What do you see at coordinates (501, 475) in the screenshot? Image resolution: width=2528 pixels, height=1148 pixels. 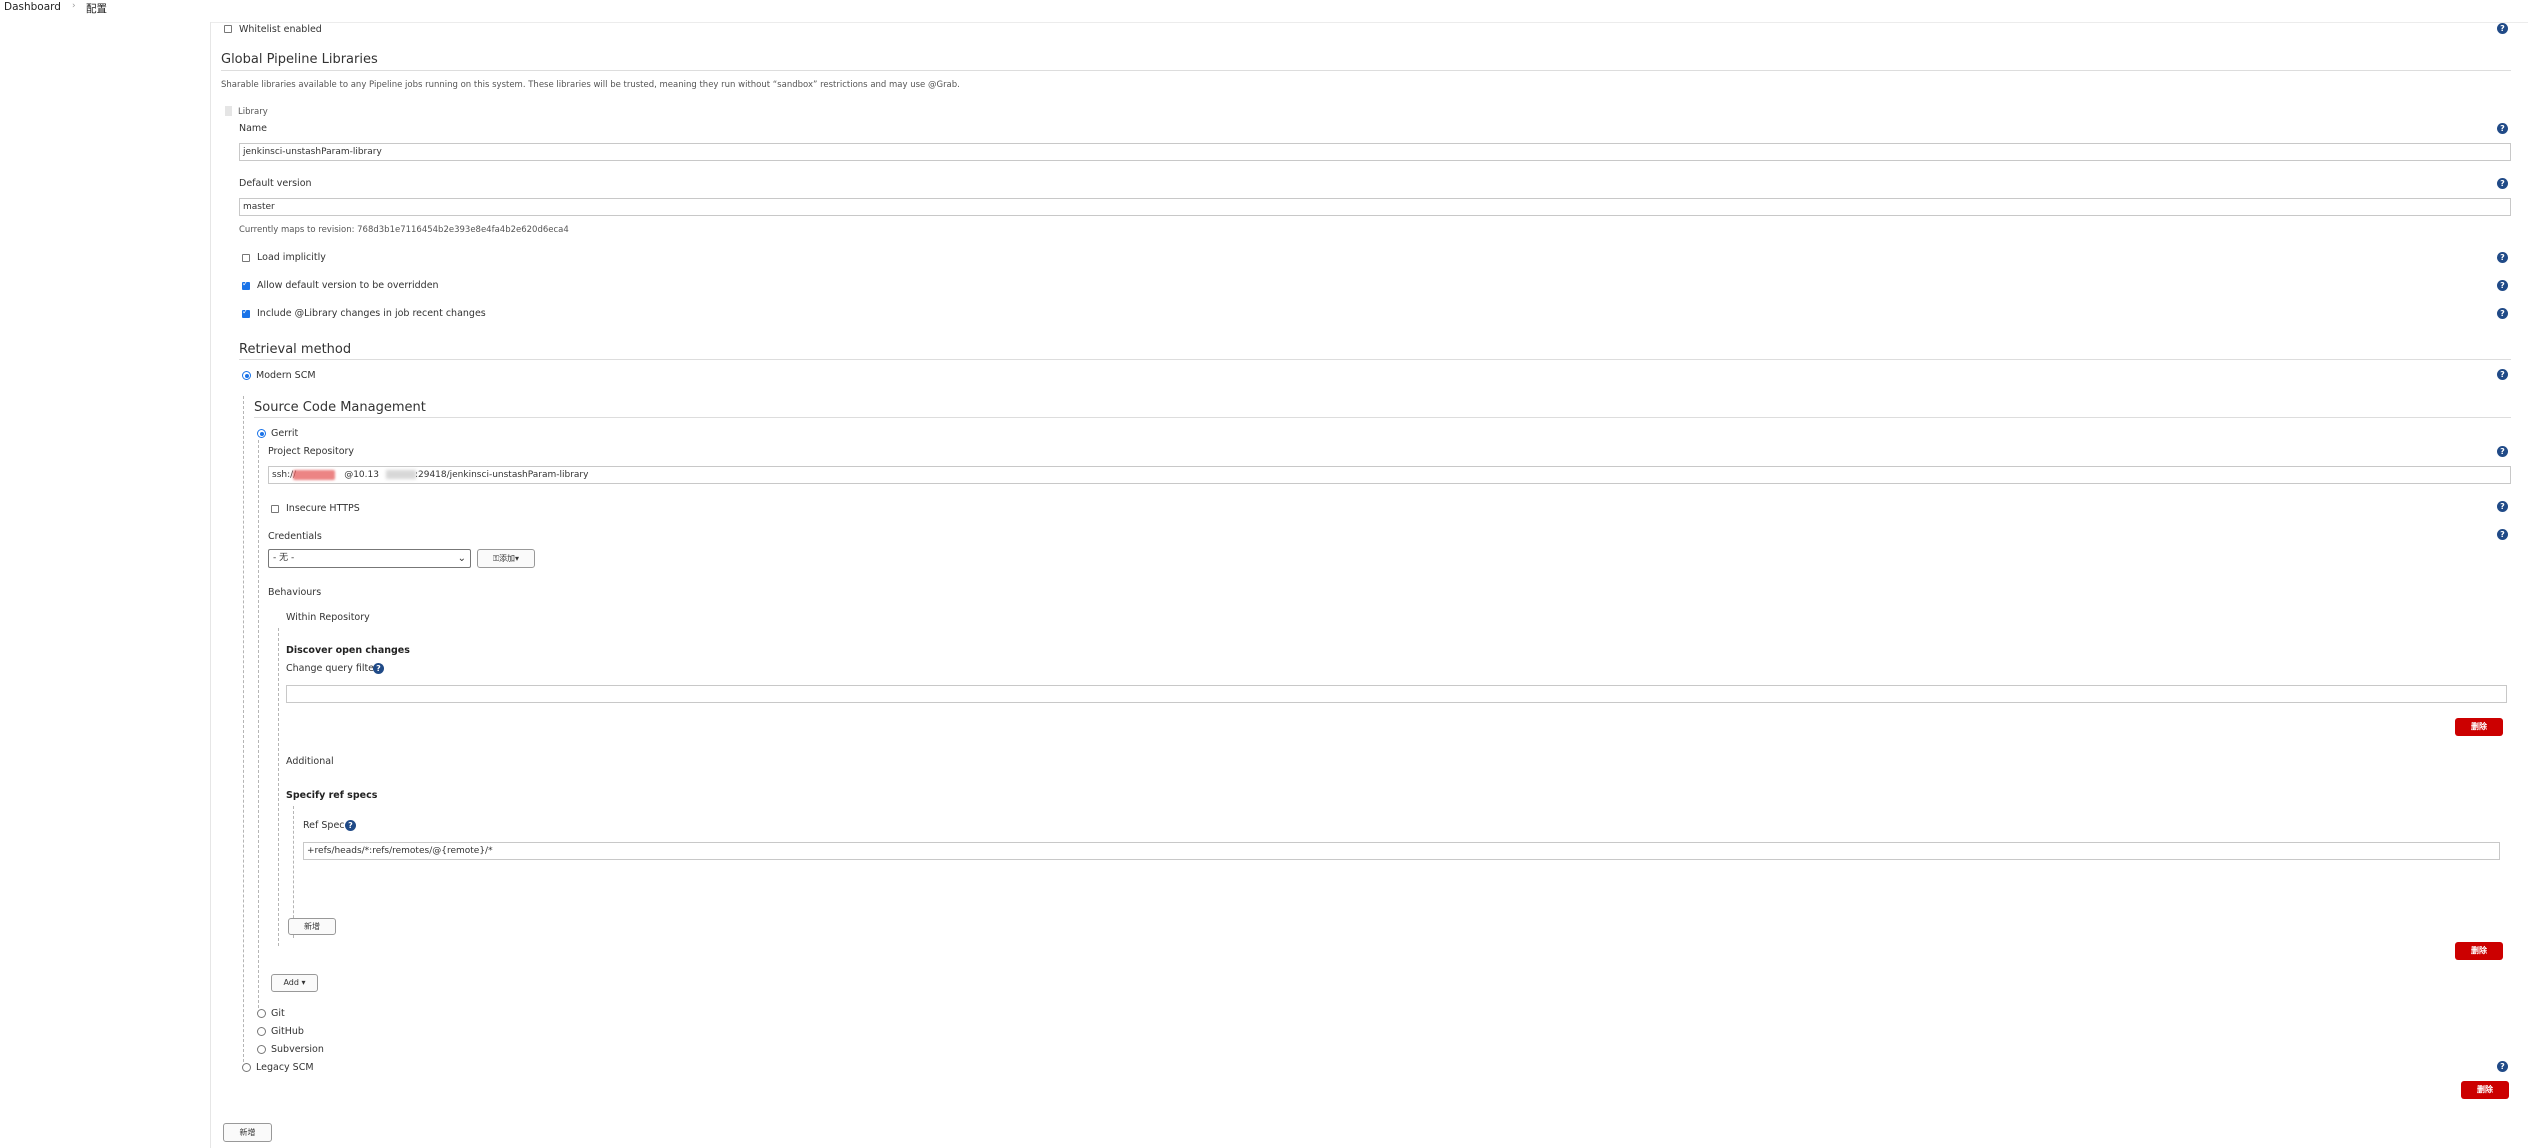 I see `repo-path: :29418/jenkinsci-unstashParam-library` at bounding box center [501, 475].